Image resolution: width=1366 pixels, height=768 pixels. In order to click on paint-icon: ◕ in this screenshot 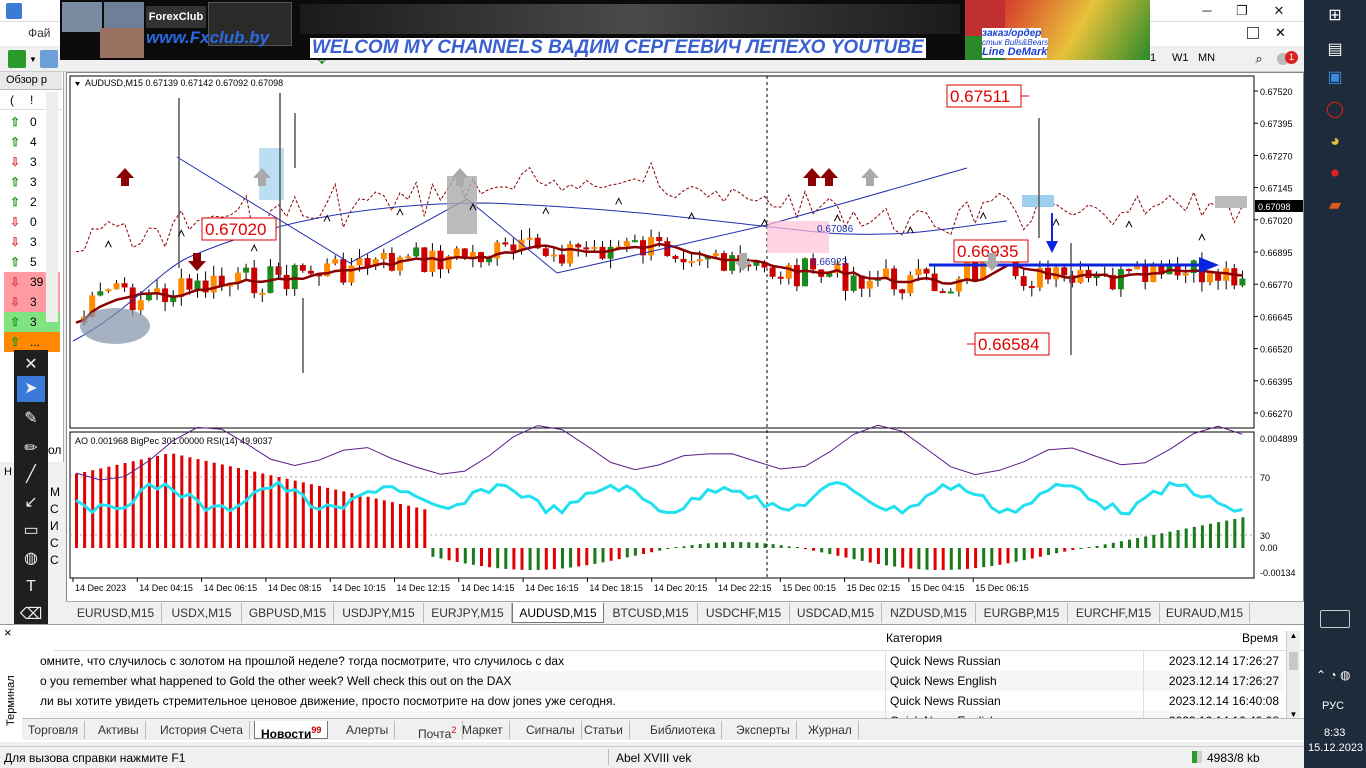, I will do `click(1335, 142)`.